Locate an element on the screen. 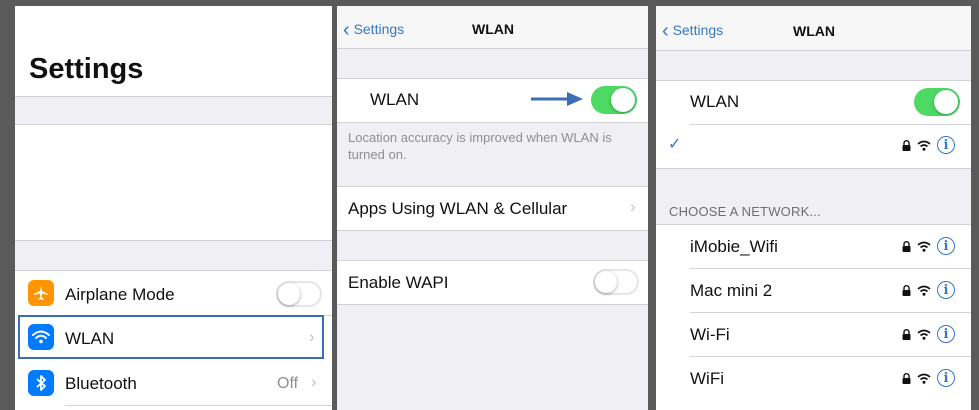 The height and width of the screenshot is (410, 979). network-row: iMobie_Wifi i is located at coordinates (813, 247).